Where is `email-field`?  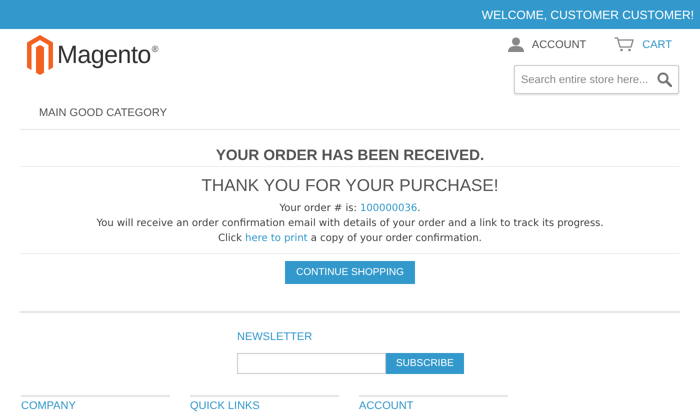
email-field is located at coordinates (311, 363).